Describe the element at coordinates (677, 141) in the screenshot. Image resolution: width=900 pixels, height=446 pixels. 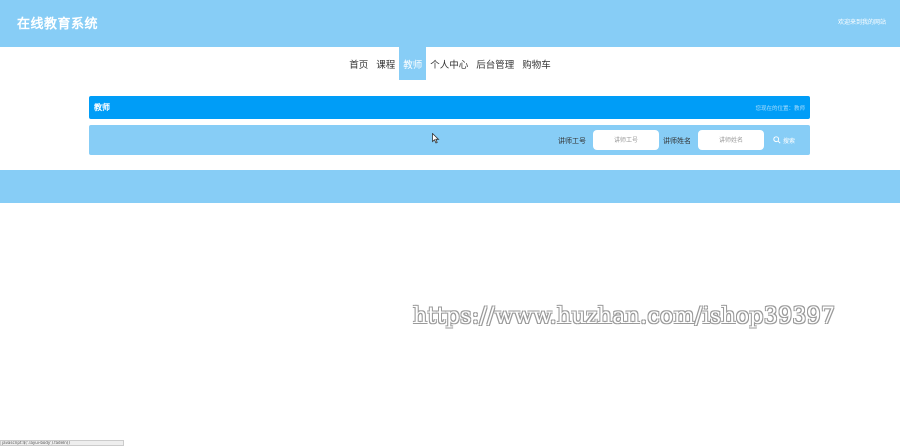
I see `teacher-name-label: 讲师姓名` at that location.